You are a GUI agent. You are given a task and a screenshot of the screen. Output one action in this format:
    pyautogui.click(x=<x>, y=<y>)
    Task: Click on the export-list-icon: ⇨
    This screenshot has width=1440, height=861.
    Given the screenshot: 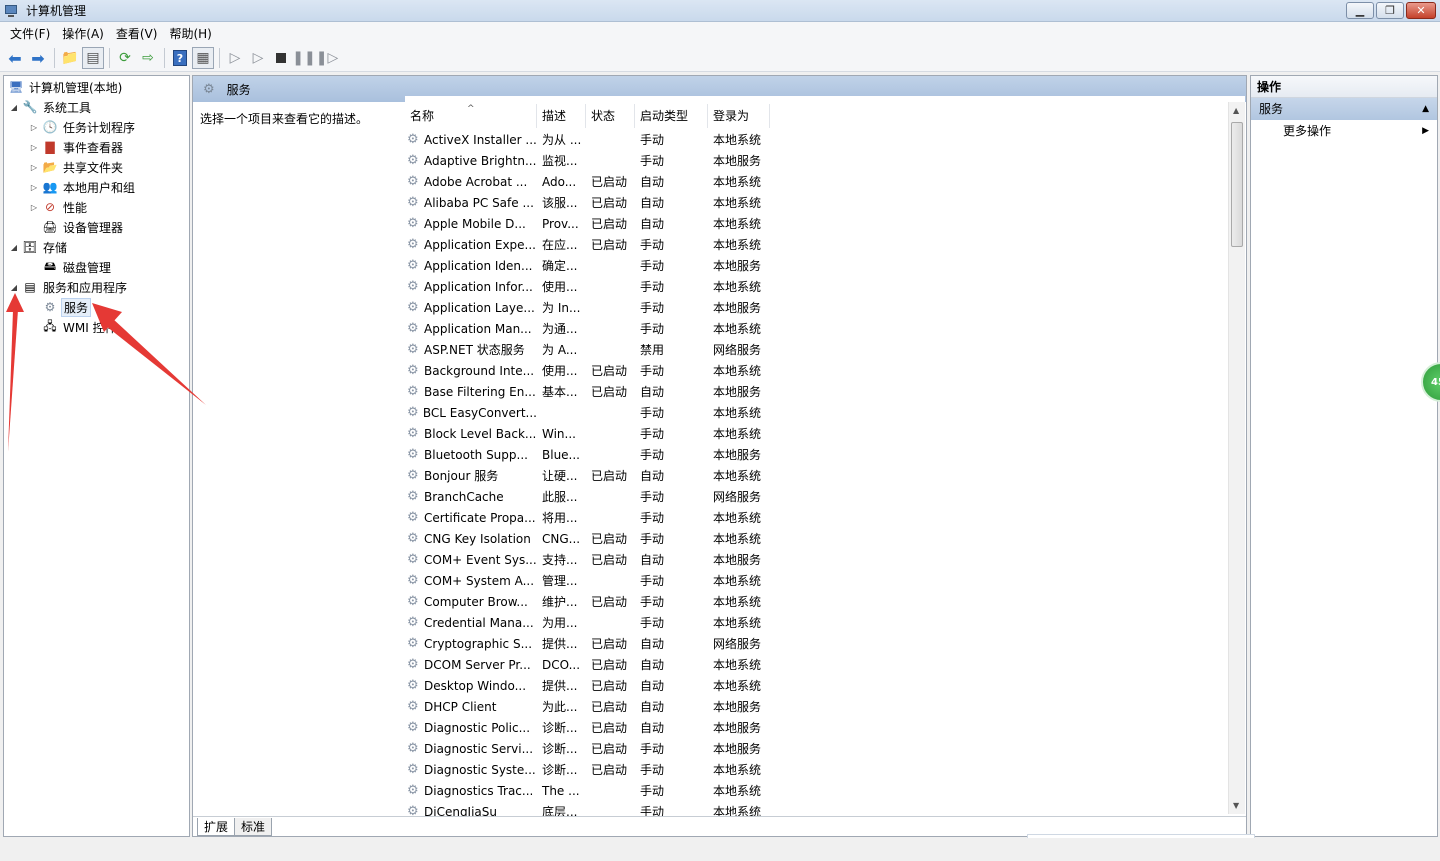 What is the action you would take?
    pyautogui.click(x=148, y=58)
    